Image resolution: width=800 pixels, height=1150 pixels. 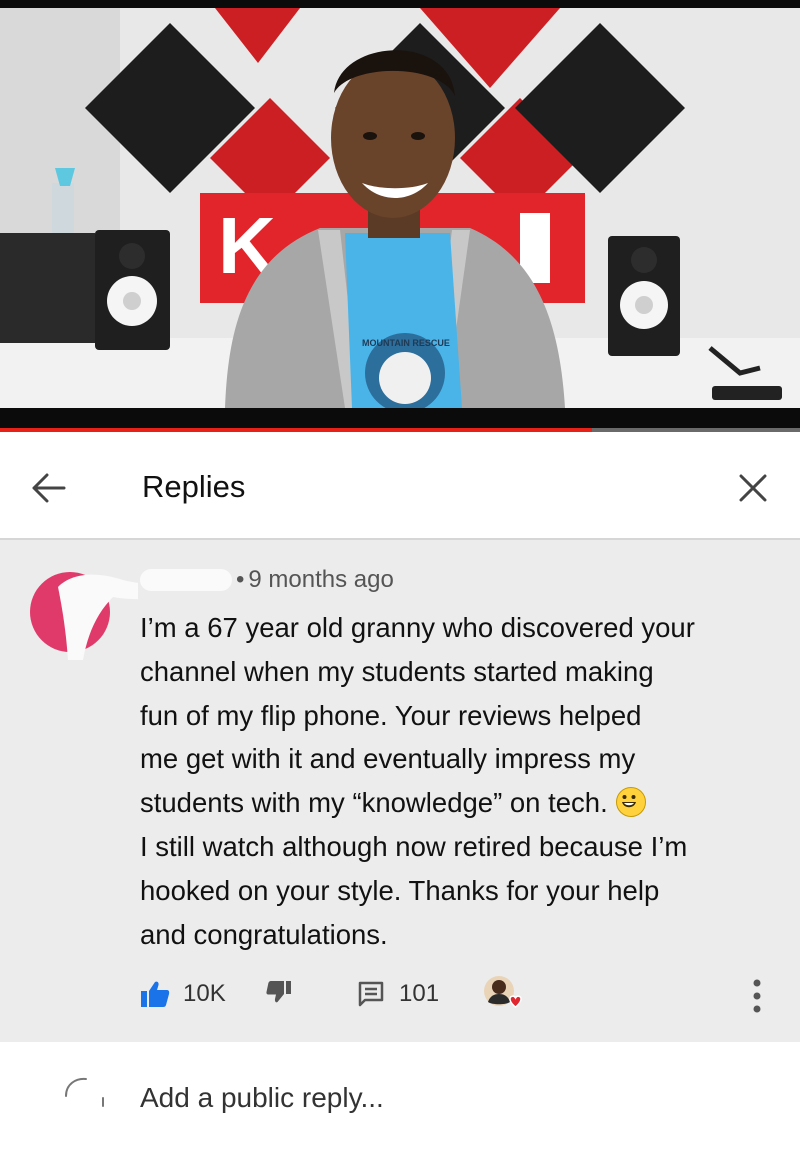 What do you see at coordinates (321, 579) in the screenshot?
I see `comment-timestamp: 9 months ago` at bounding box center [321, 579].